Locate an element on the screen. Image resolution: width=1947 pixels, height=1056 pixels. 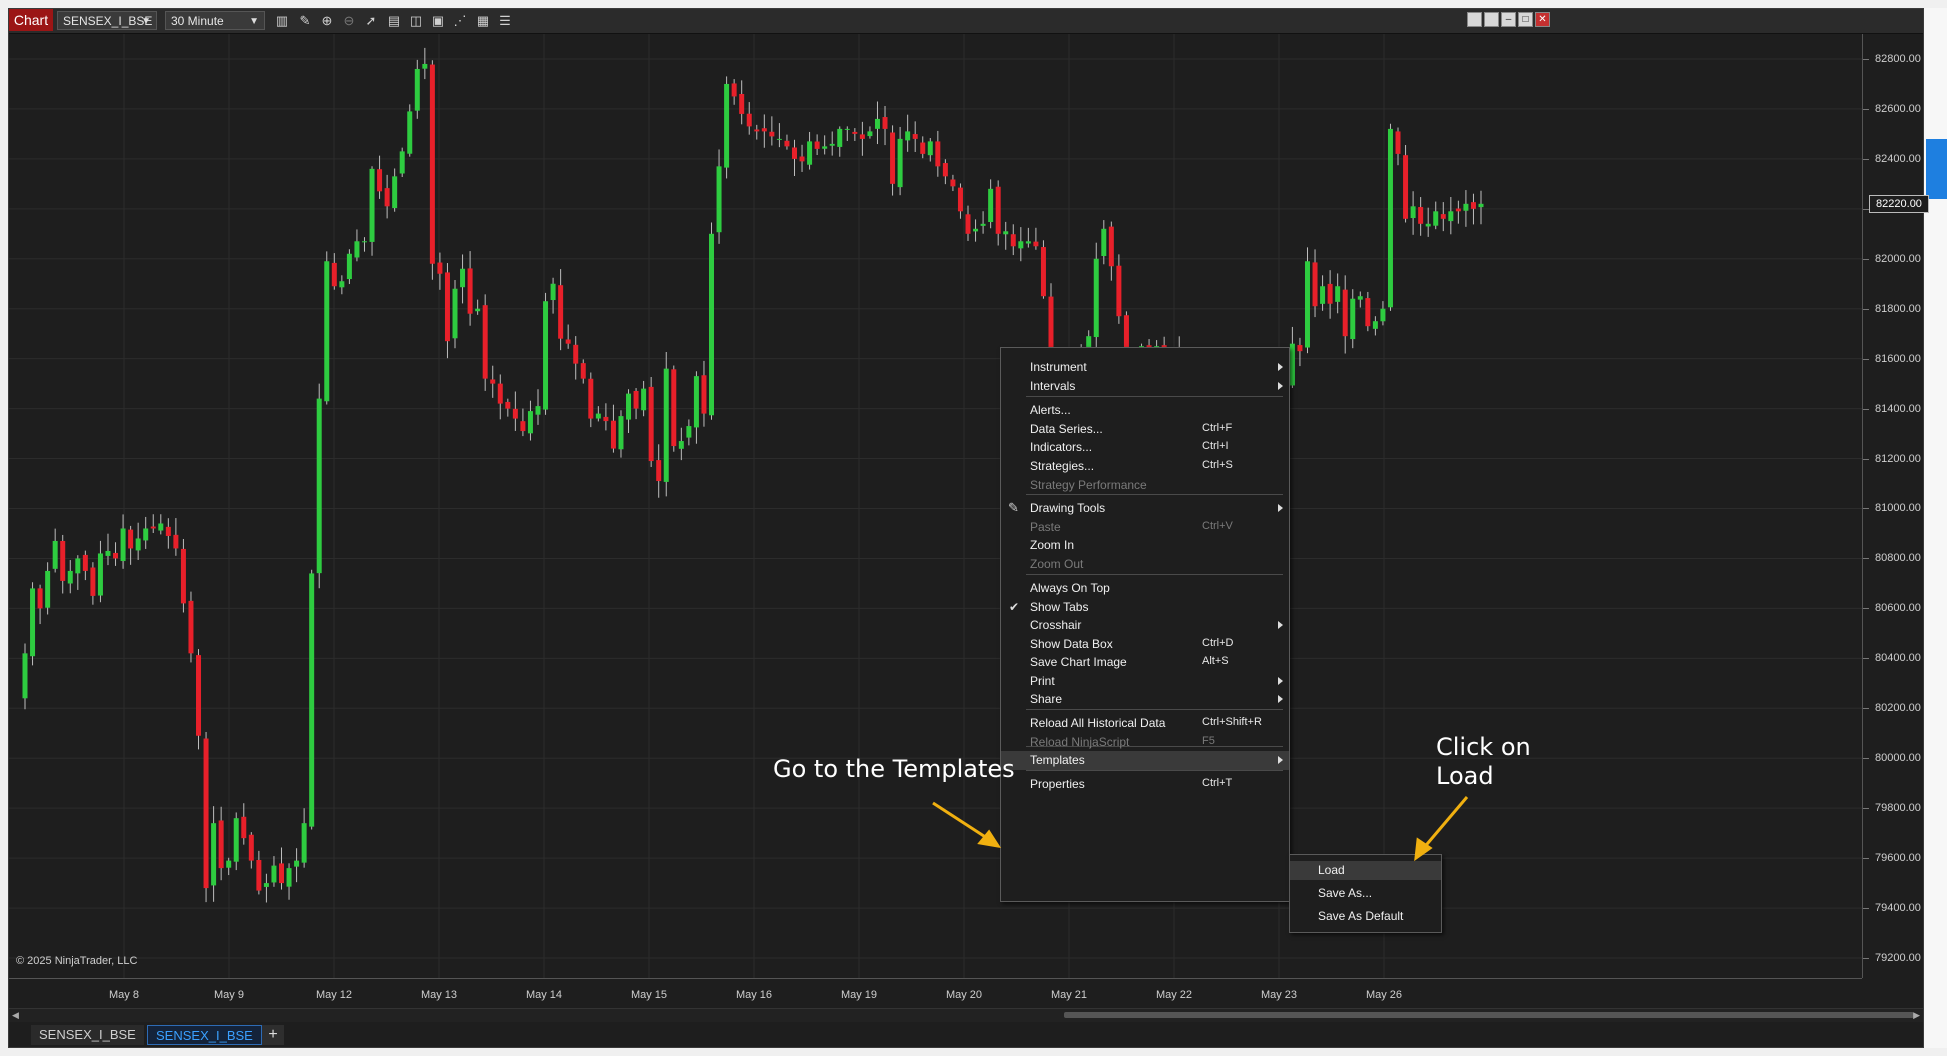
annotation-arrows is located at coordinates (1200, 829).